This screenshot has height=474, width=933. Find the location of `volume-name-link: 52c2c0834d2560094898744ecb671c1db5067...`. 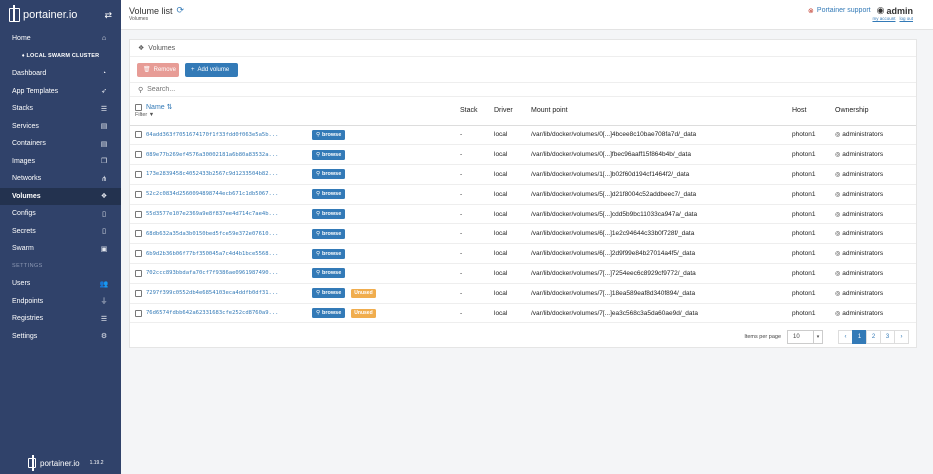

volume-name-link: 52c2c0834d2560094898744ecb671c1db5067... is located at coordinates (227, 194).